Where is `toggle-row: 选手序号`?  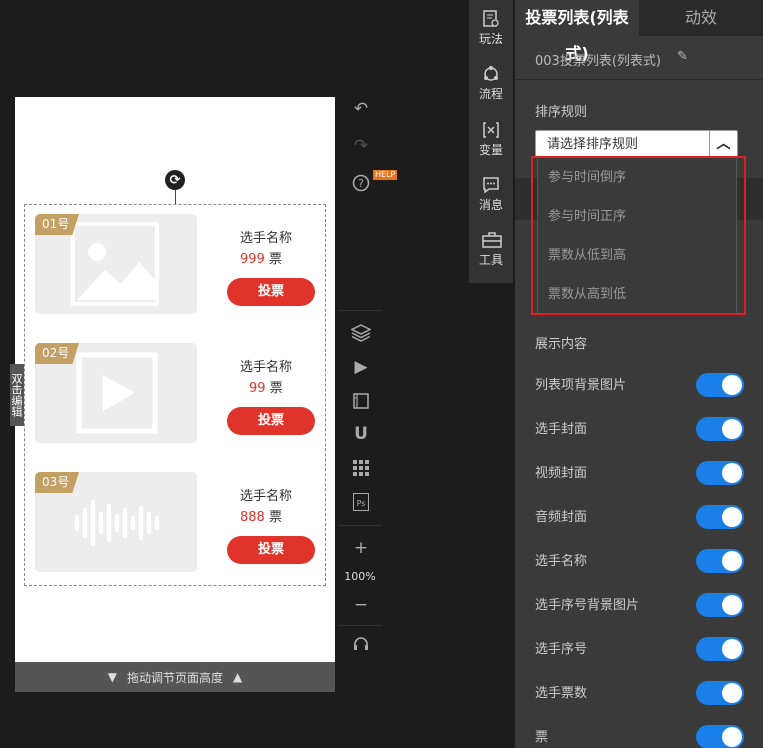 toggle-row: 选手序号 is located at coordinates (639, 648).